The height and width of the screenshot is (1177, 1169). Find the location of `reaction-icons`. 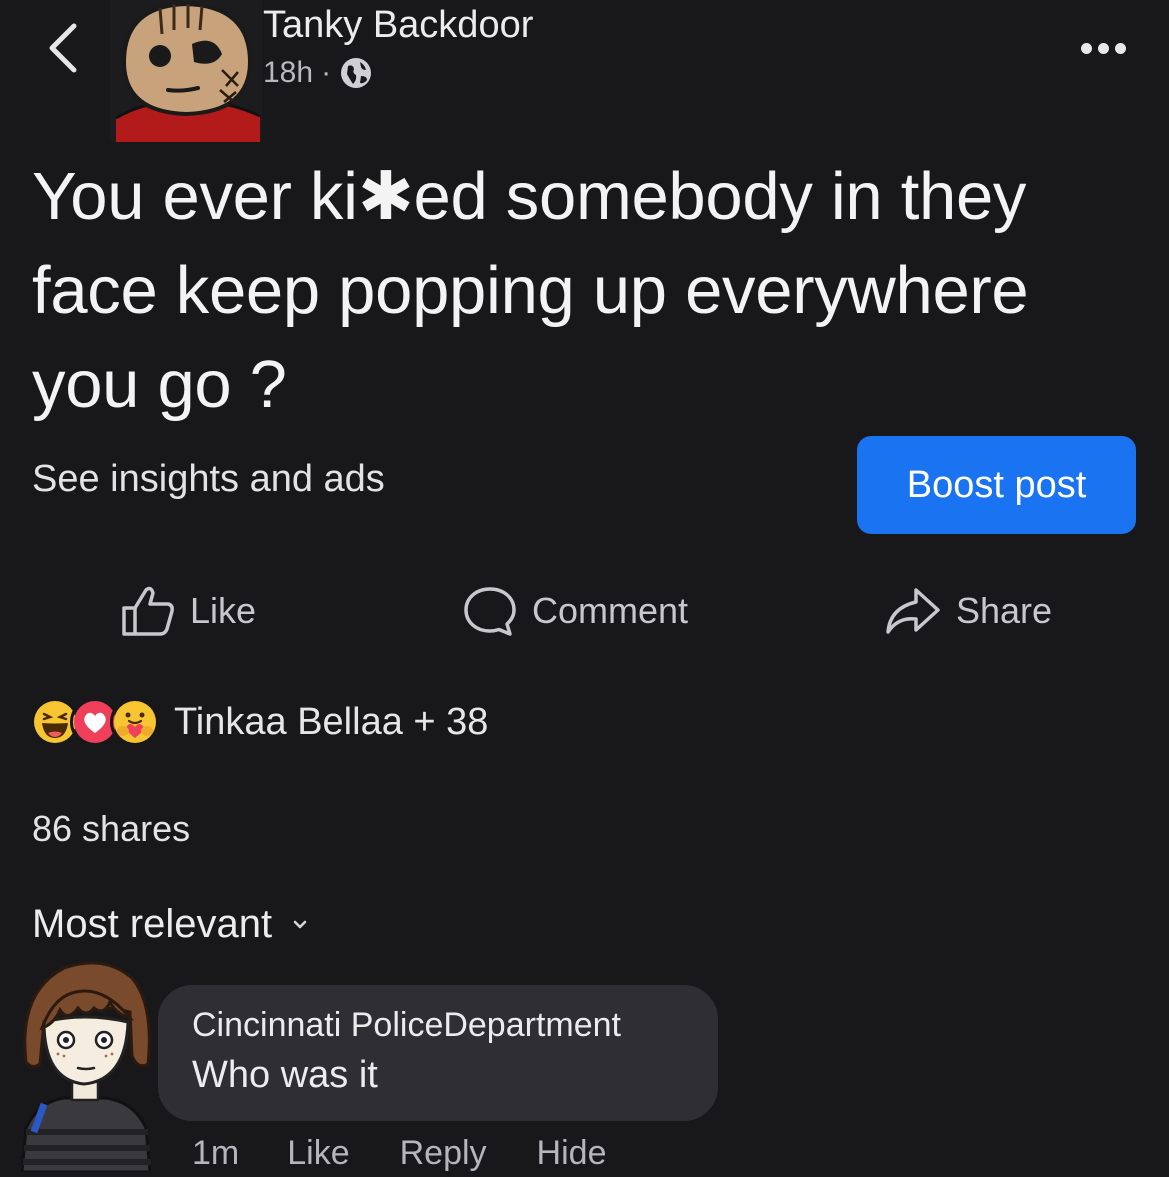

reaction-icons is located at coordinates (95, 722).